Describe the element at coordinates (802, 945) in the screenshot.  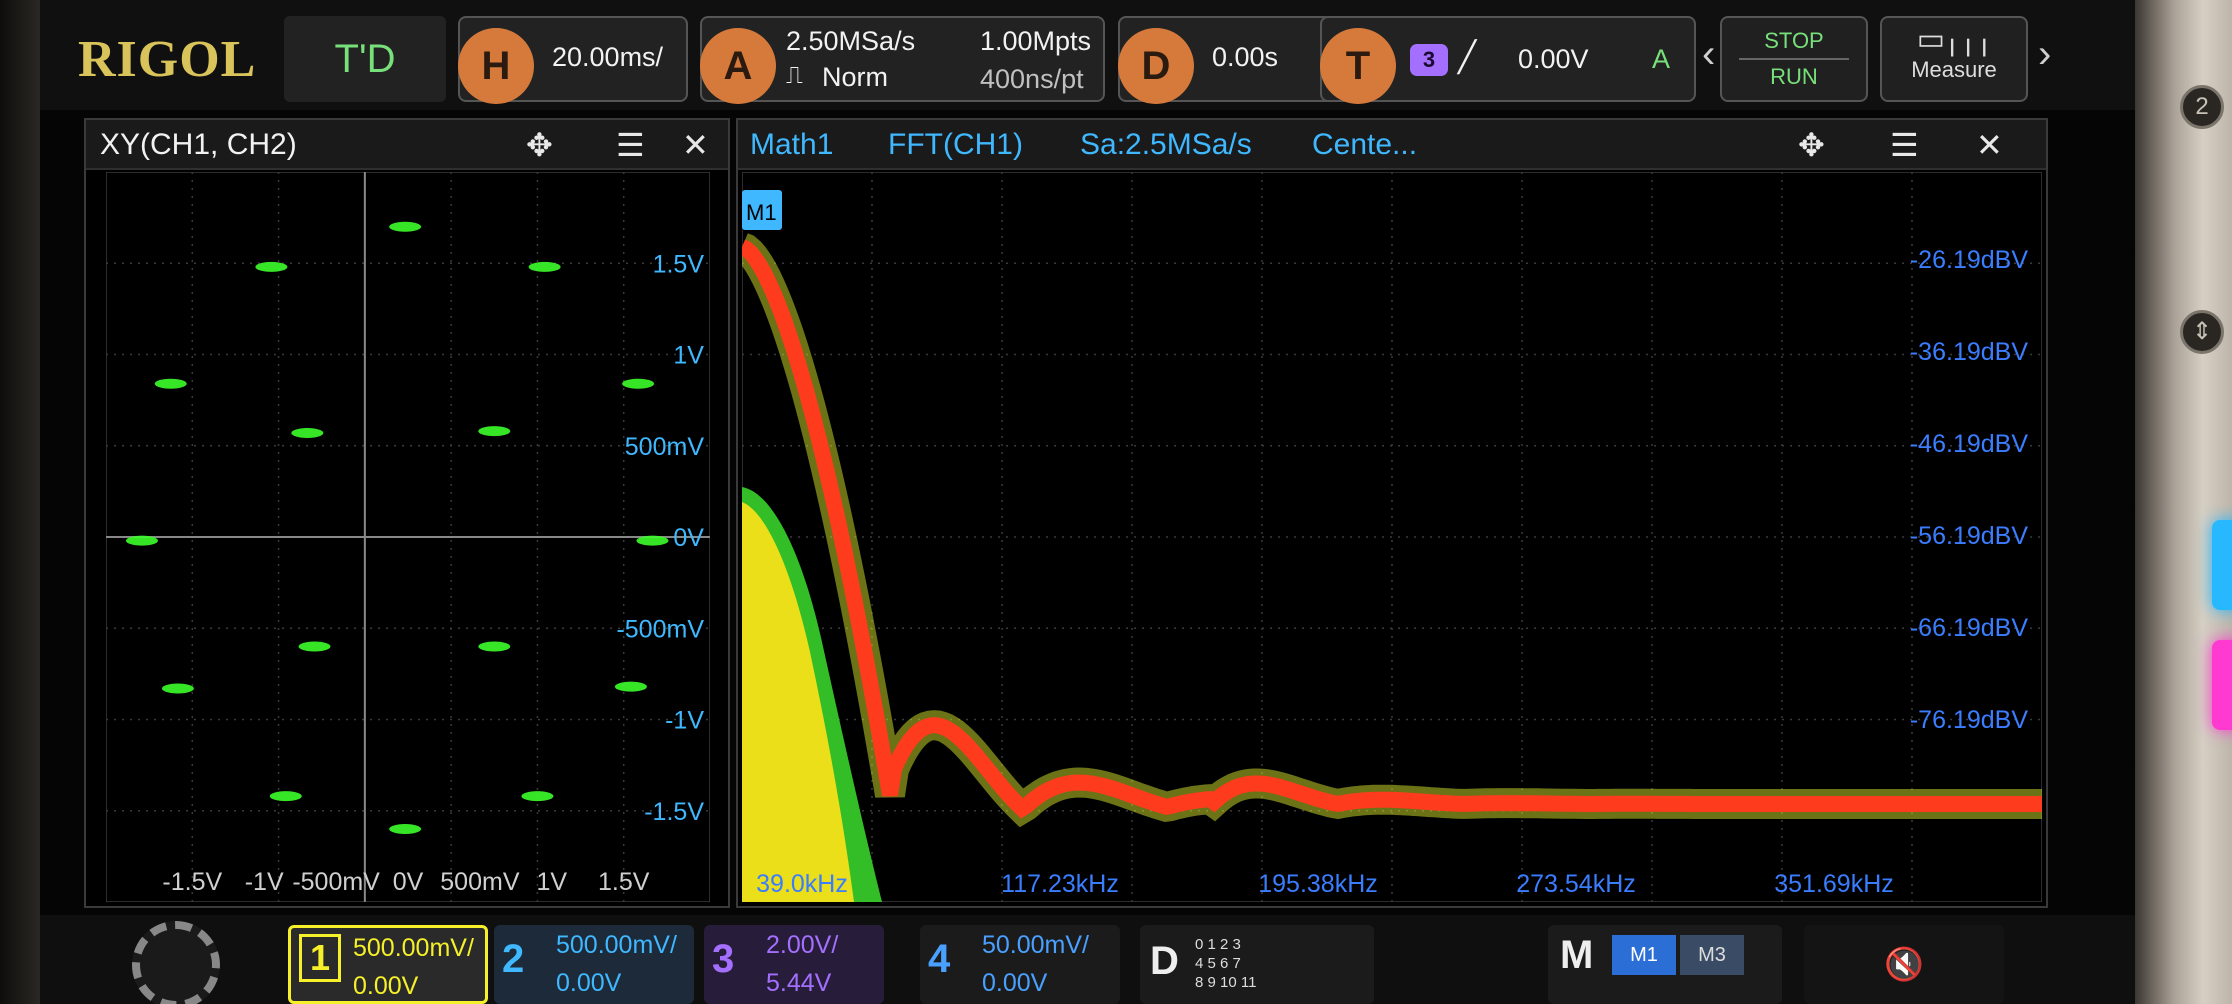
I see `channel-3-scale: 2.00V/` at that location.